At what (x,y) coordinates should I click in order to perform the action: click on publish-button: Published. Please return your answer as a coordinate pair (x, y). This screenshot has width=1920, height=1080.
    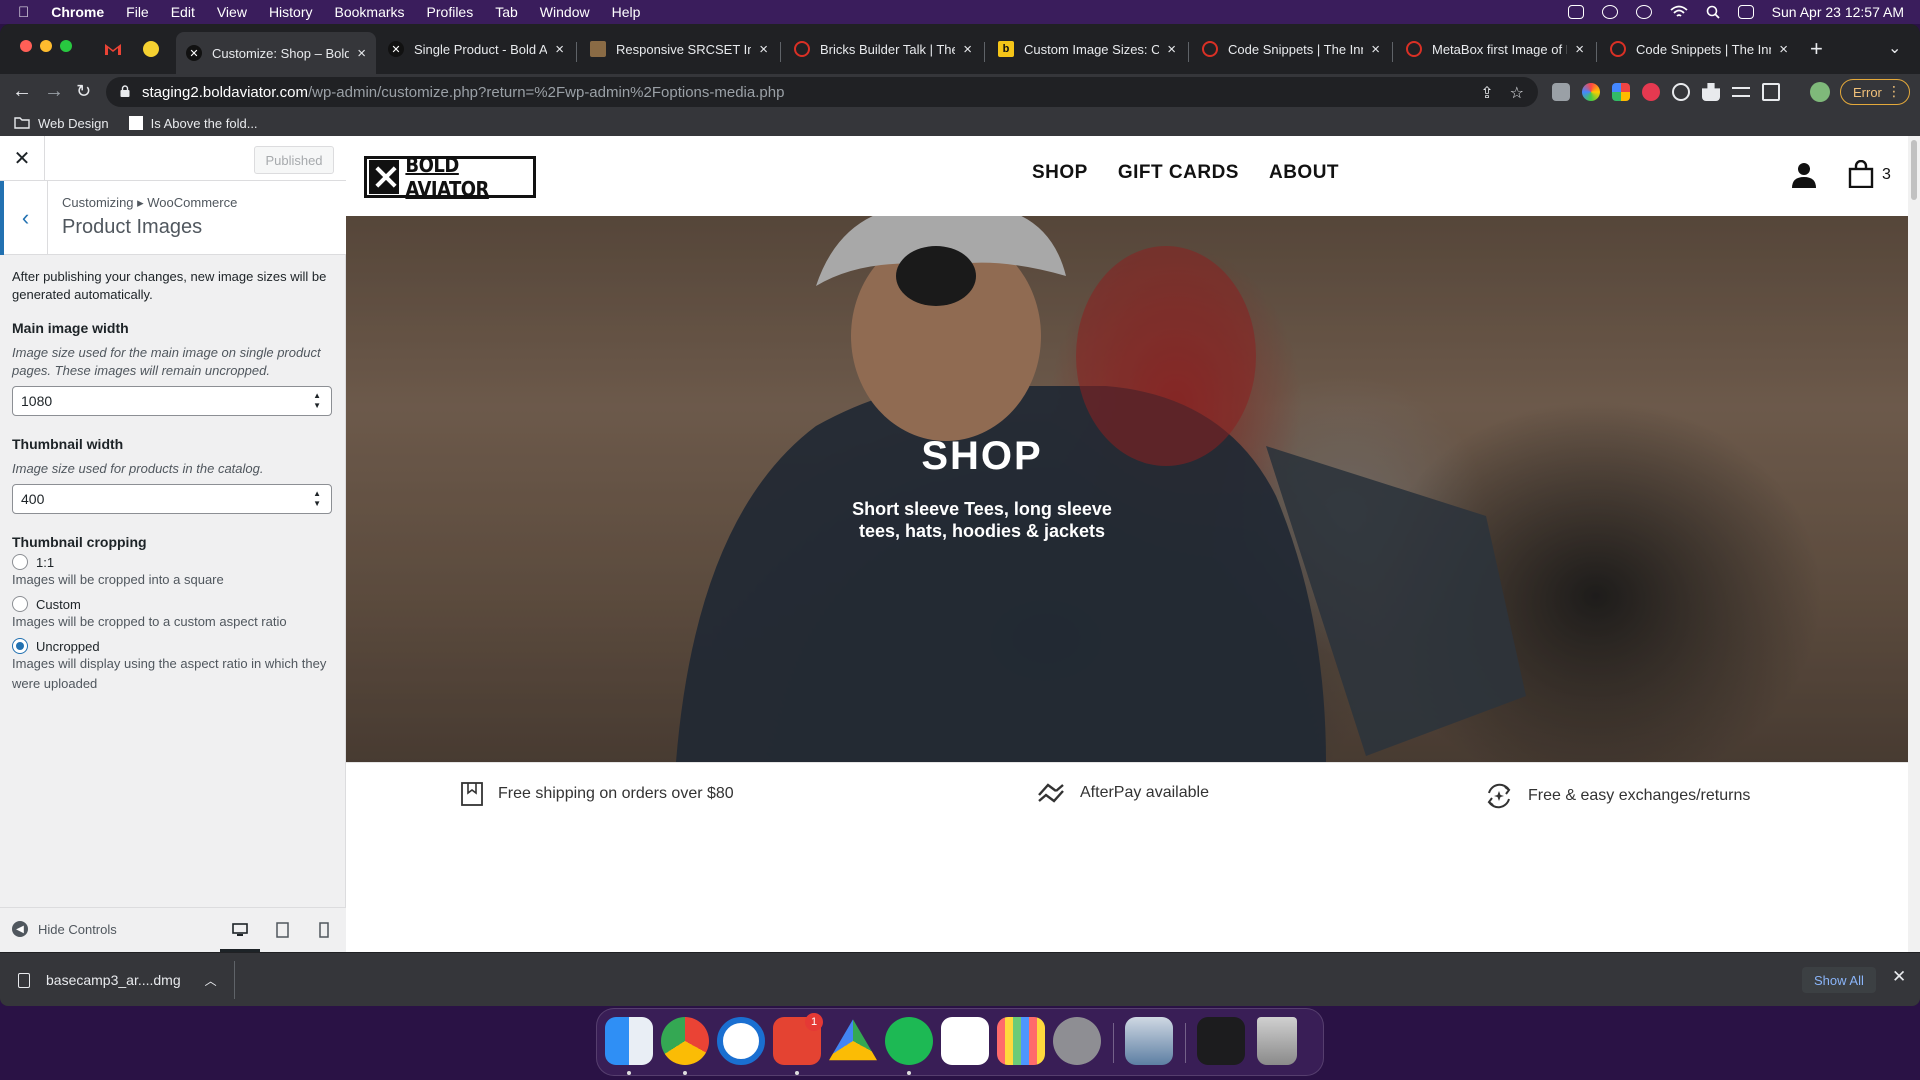
    Looking at the image, I should click on (294, 160).